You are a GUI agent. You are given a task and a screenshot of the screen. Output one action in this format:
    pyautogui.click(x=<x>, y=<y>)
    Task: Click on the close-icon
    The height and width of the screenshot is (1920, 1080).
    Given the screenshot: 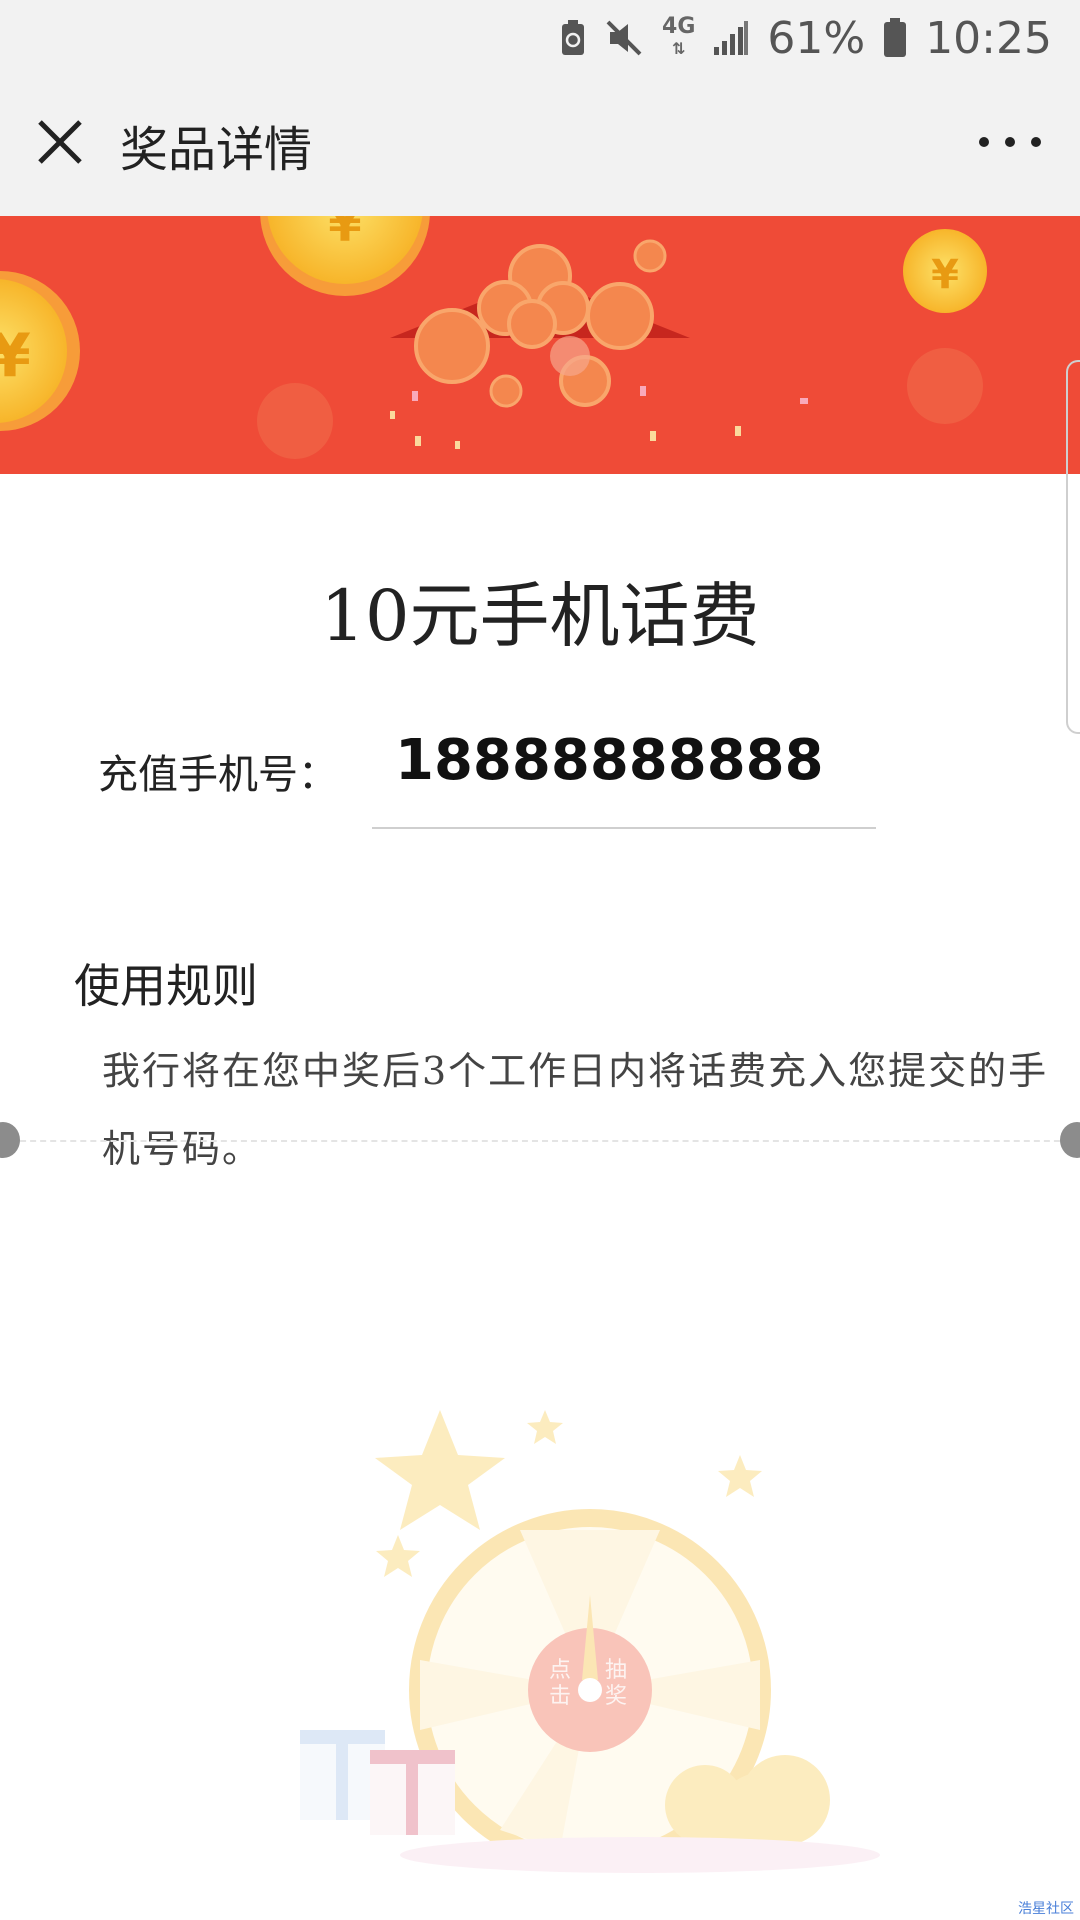 What is the action you would take?
    pyautogui.click(x=60, y=142)
    